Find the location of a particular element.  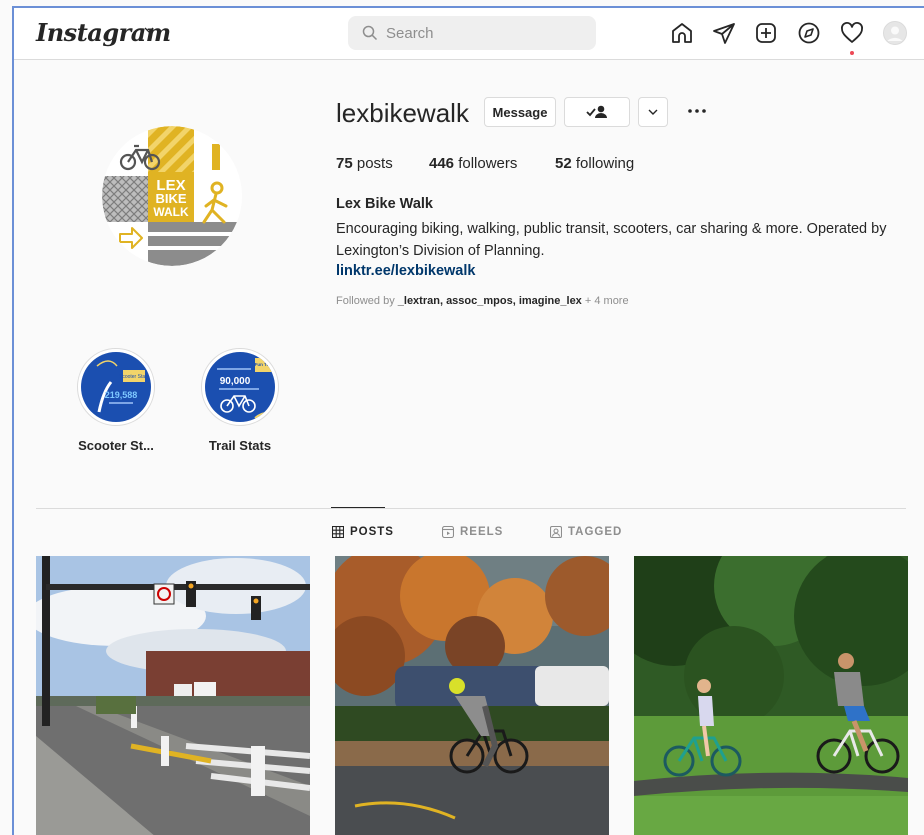

highlight-label: Trail Stats is located at coordinates (240, 445).